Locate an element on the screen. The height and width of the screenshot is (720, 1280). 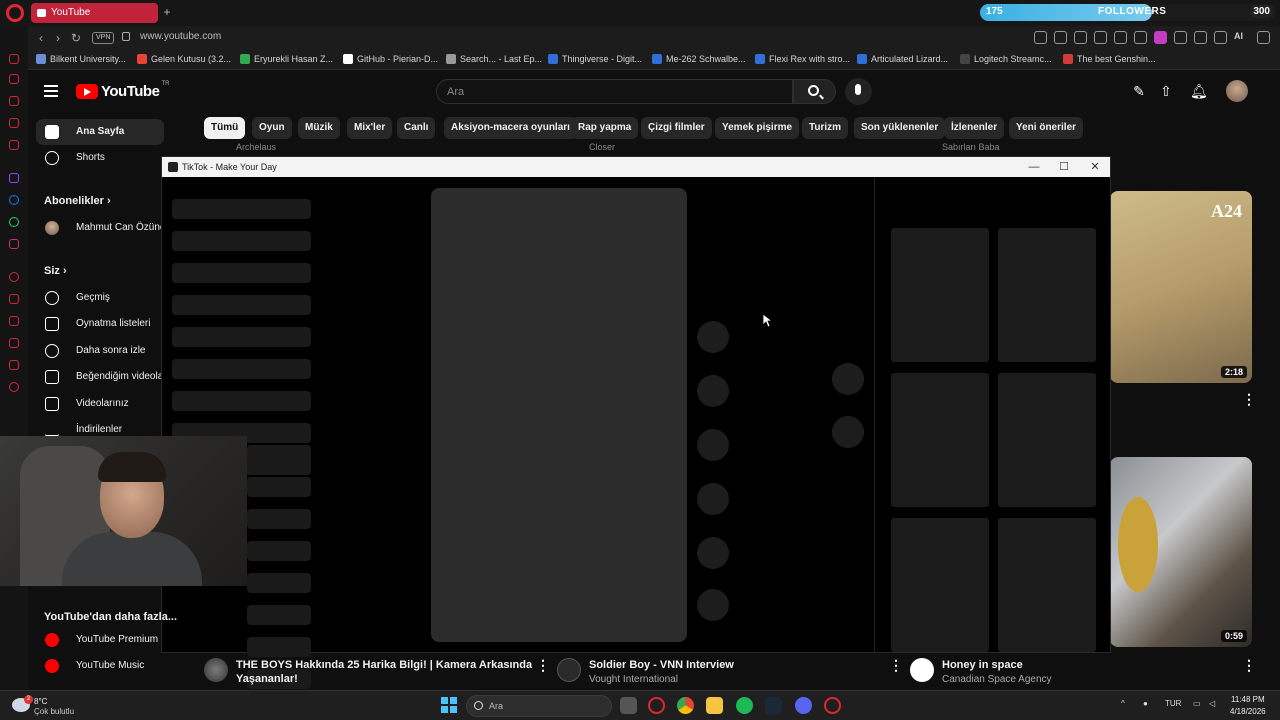
reload-icon: ↻ is located at coordinates (76, 38).